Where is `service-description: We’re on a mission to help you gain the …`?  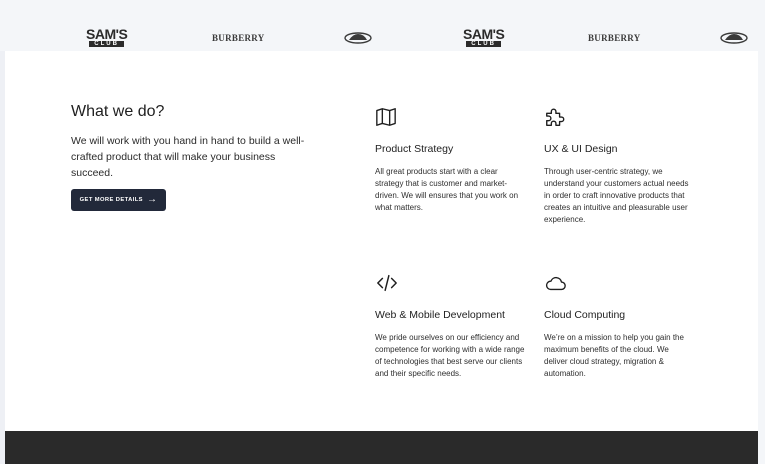
service-description: We’re on a mission to help you gain the … is located at coordinates (614, 355).